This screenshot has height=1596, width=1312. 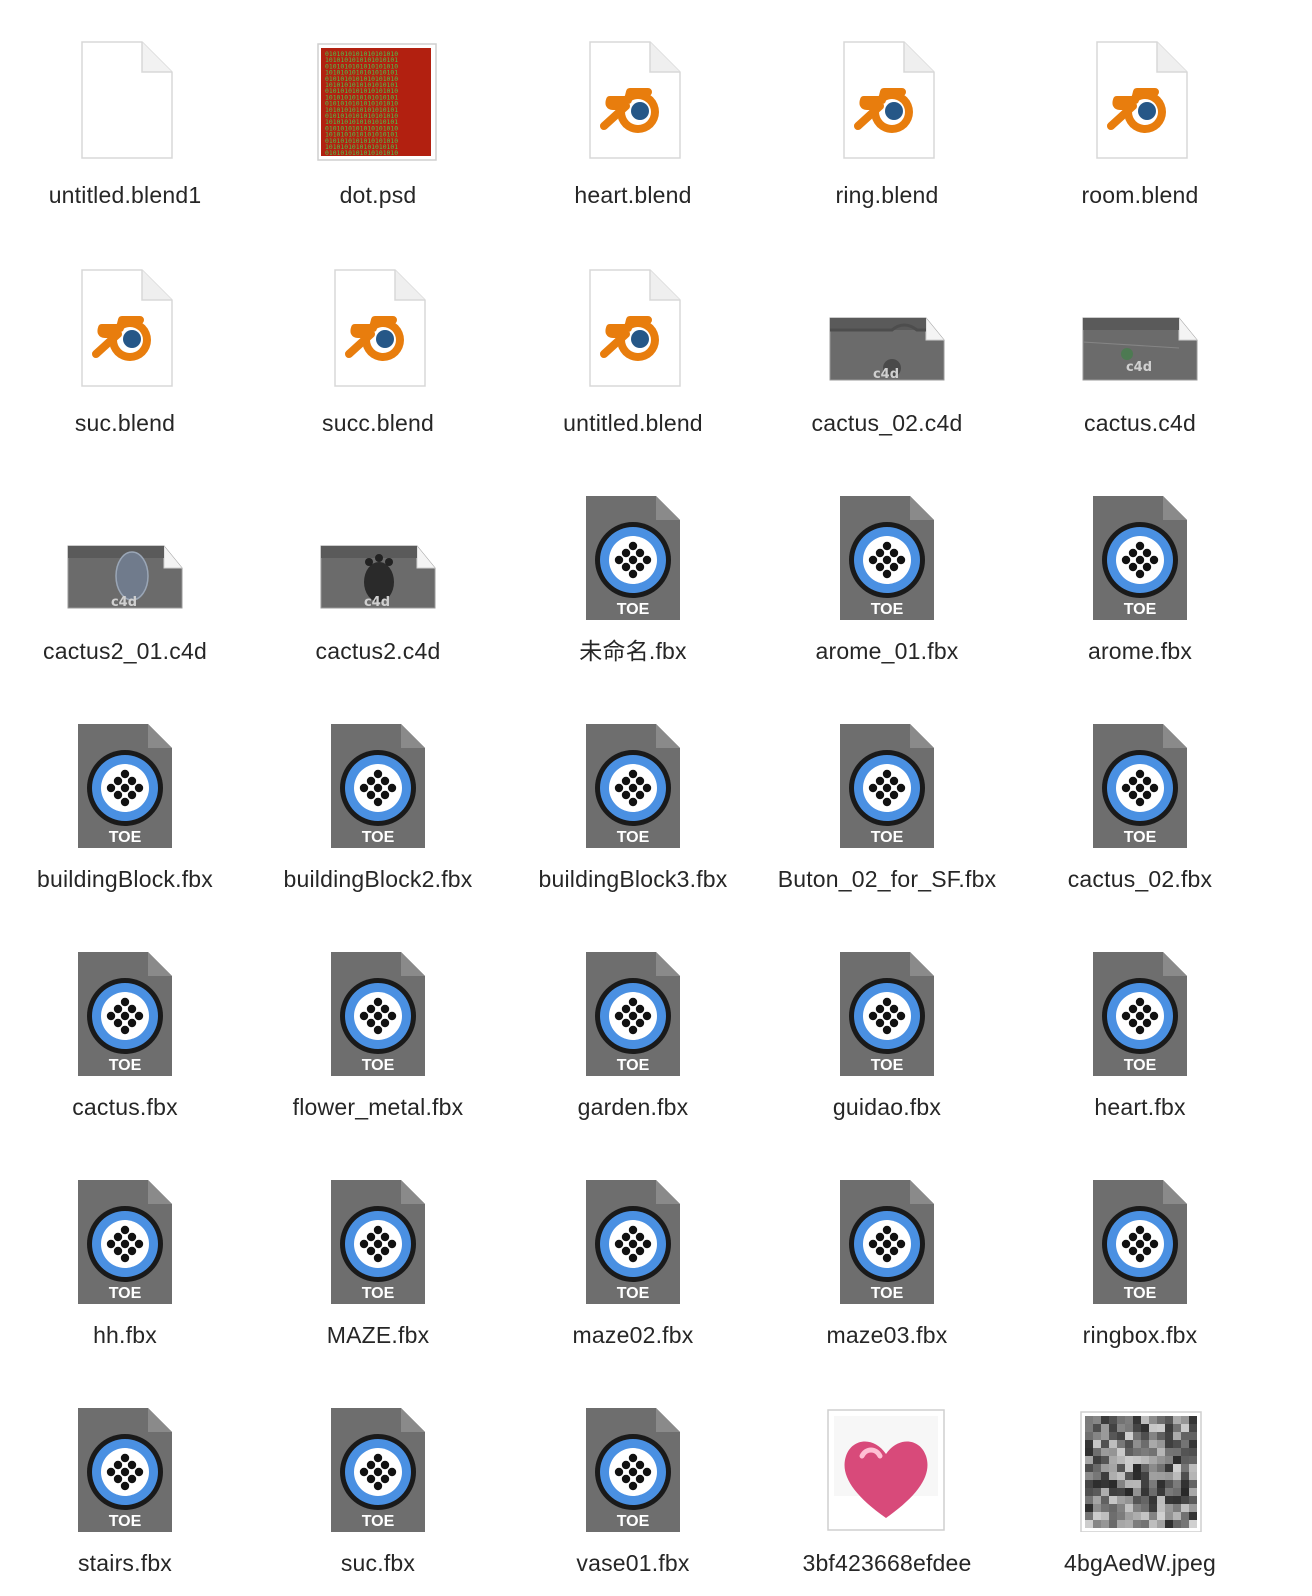 What do you see at coordinates (125, 651) in the screenshot?
I see `file-name-label: cactus2_01.c4d` at bounding box center [125, 651].